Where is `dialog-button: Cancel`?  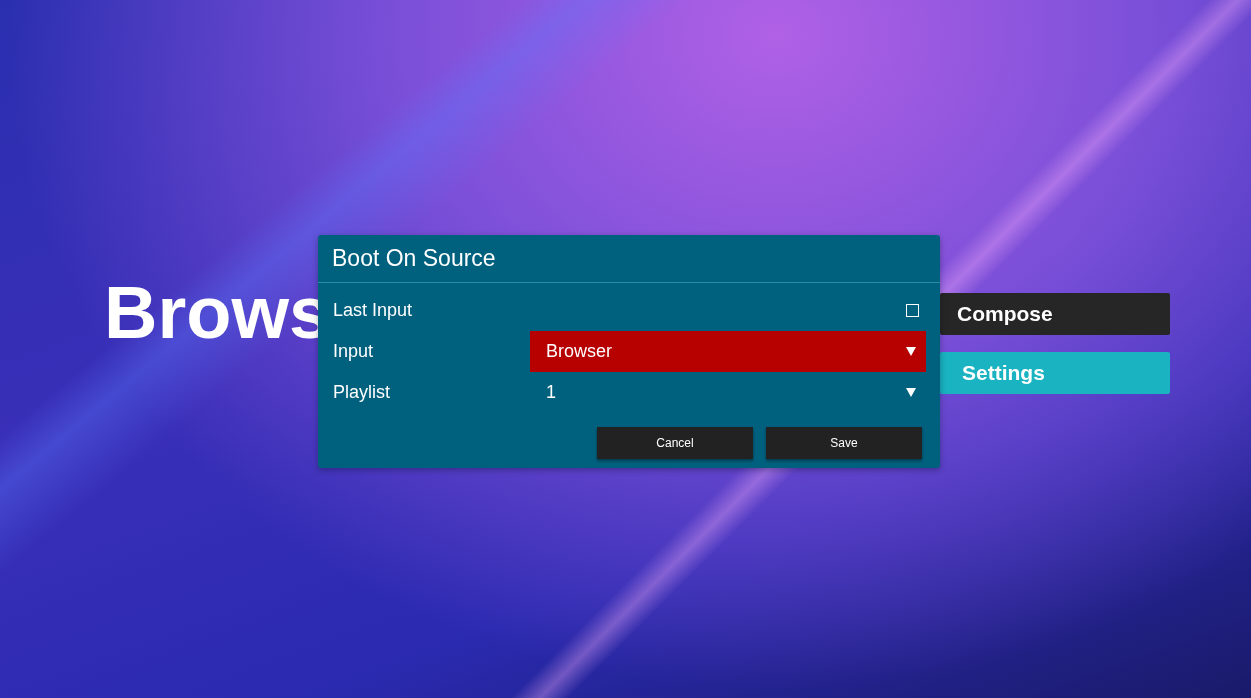 dialog-button: Cancel is located at coordinates (675, 442).